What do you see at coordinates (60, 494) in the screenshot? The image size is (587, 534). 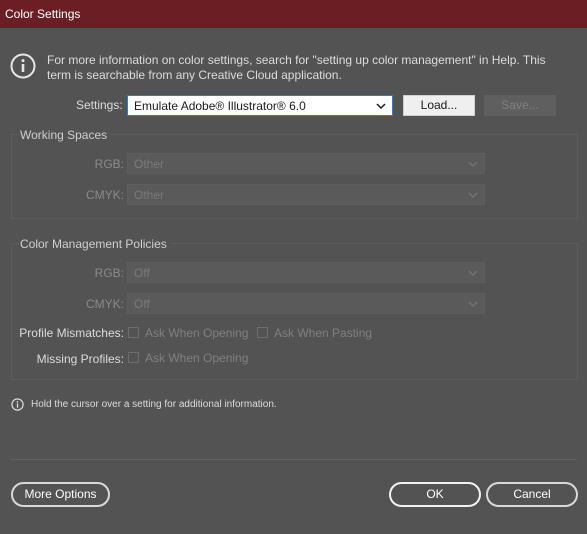 I see `more-options-button: More Options` at bounding box center [60, 494].